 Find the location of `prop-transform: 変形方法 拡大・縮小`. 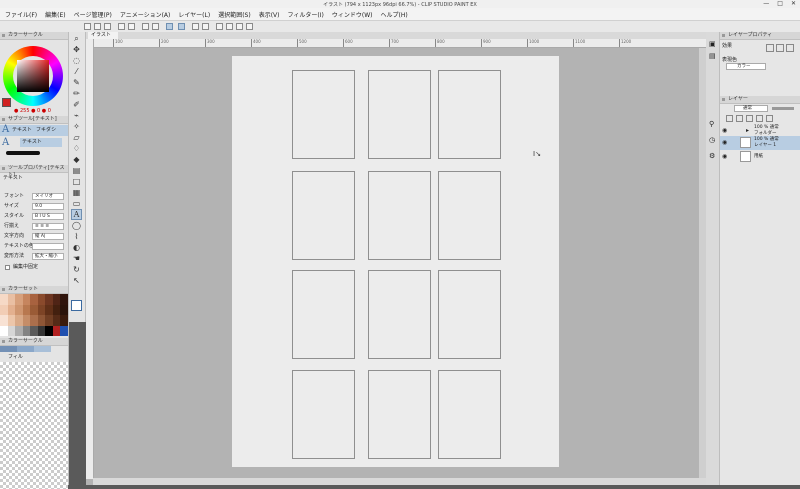

prop-transform: 変形方法 拡大・縮小 is located at coordinates (34, 256).